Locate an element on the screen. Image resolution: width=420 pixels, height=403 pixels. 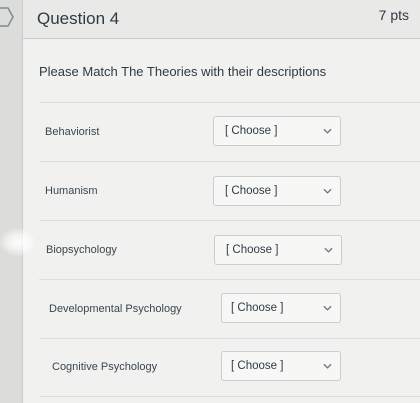
match-term: Developmental Psychology is located at coordinates (115, 309).